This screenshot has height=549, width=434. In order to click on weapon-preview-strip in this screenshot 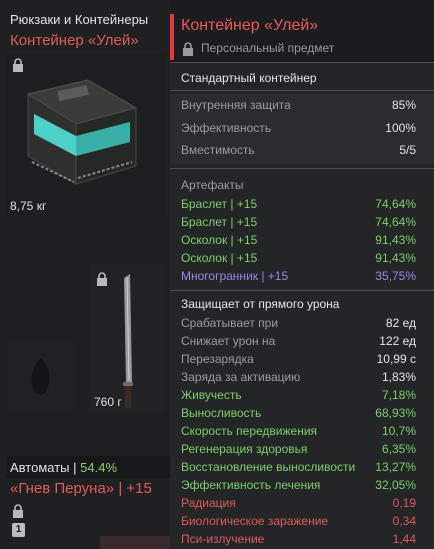, I will do `click(135, 542)`.